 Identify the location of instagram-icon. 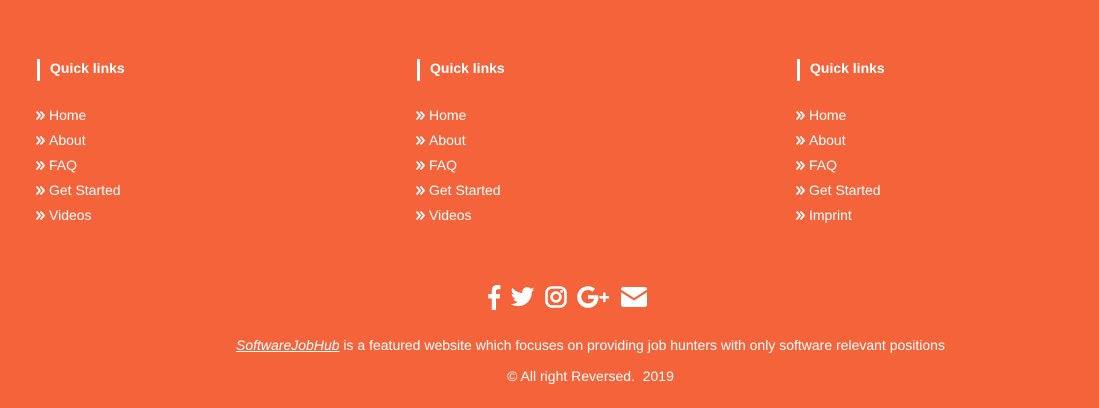
(555, 297).